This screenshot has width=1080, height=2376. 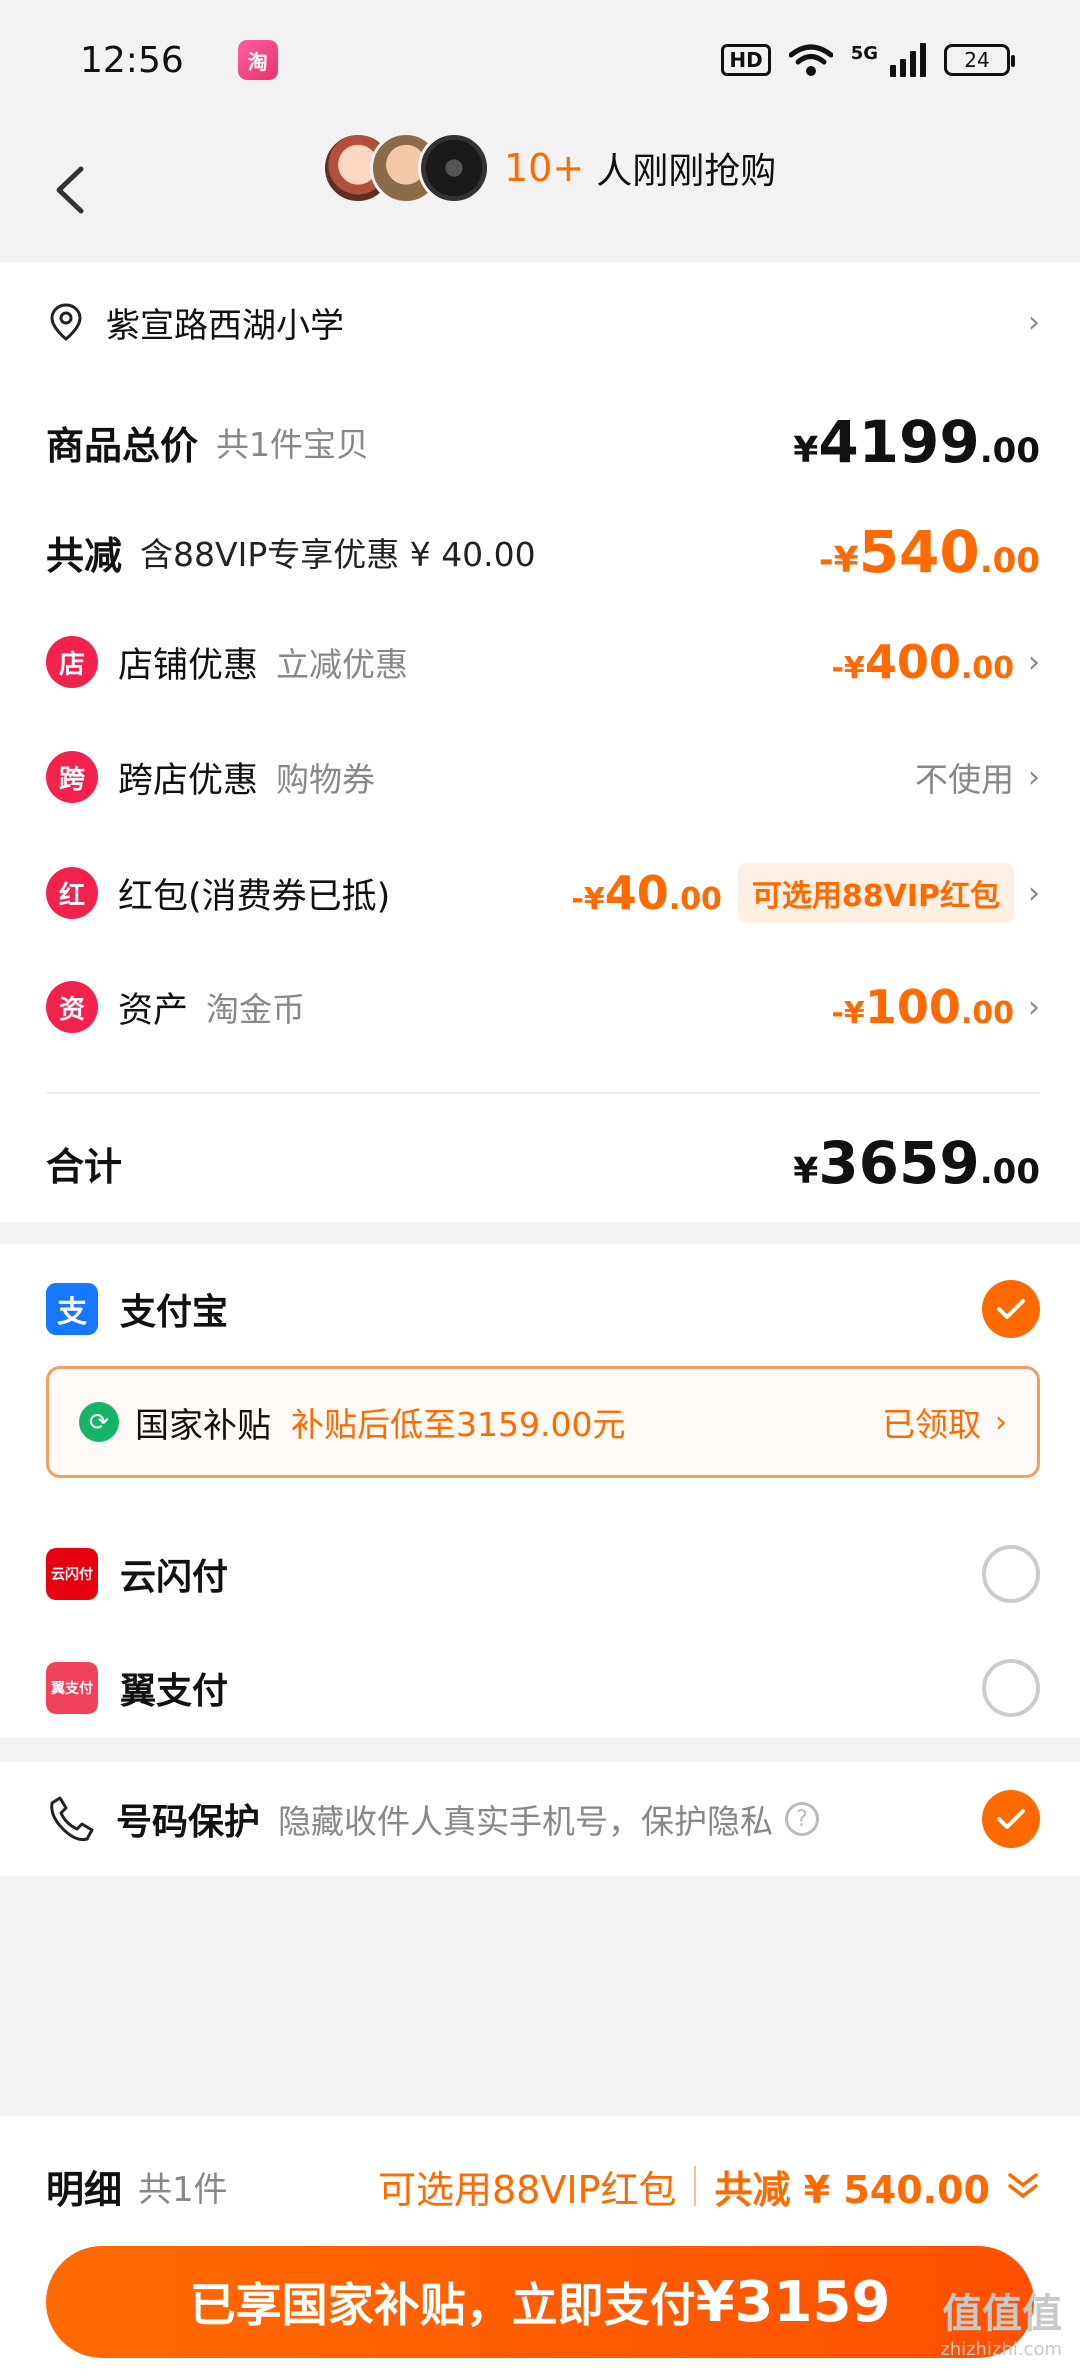 What do you see at coordinates (225, 325) in the screenshot?
I see `address-text: 紫宣路西湖小学` at bounding box center [225, 325].